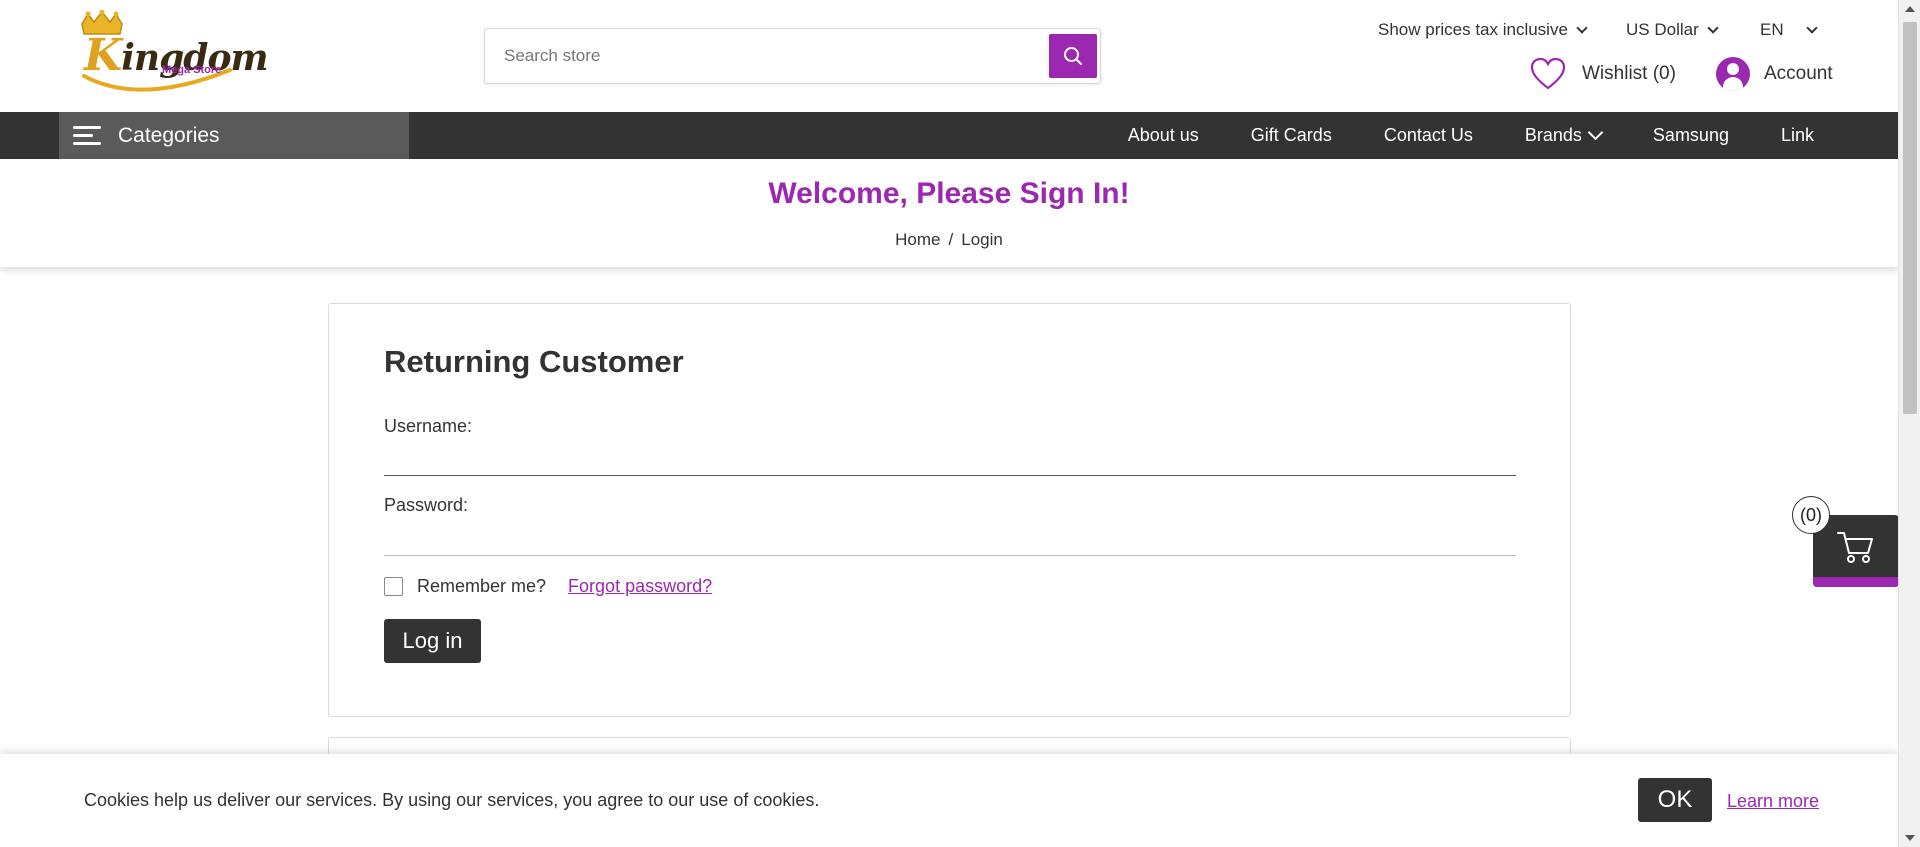 The height and width of the screenshot is (847, 1920). I want to click on cookie-ok-button: OK, so click(1675, 800).